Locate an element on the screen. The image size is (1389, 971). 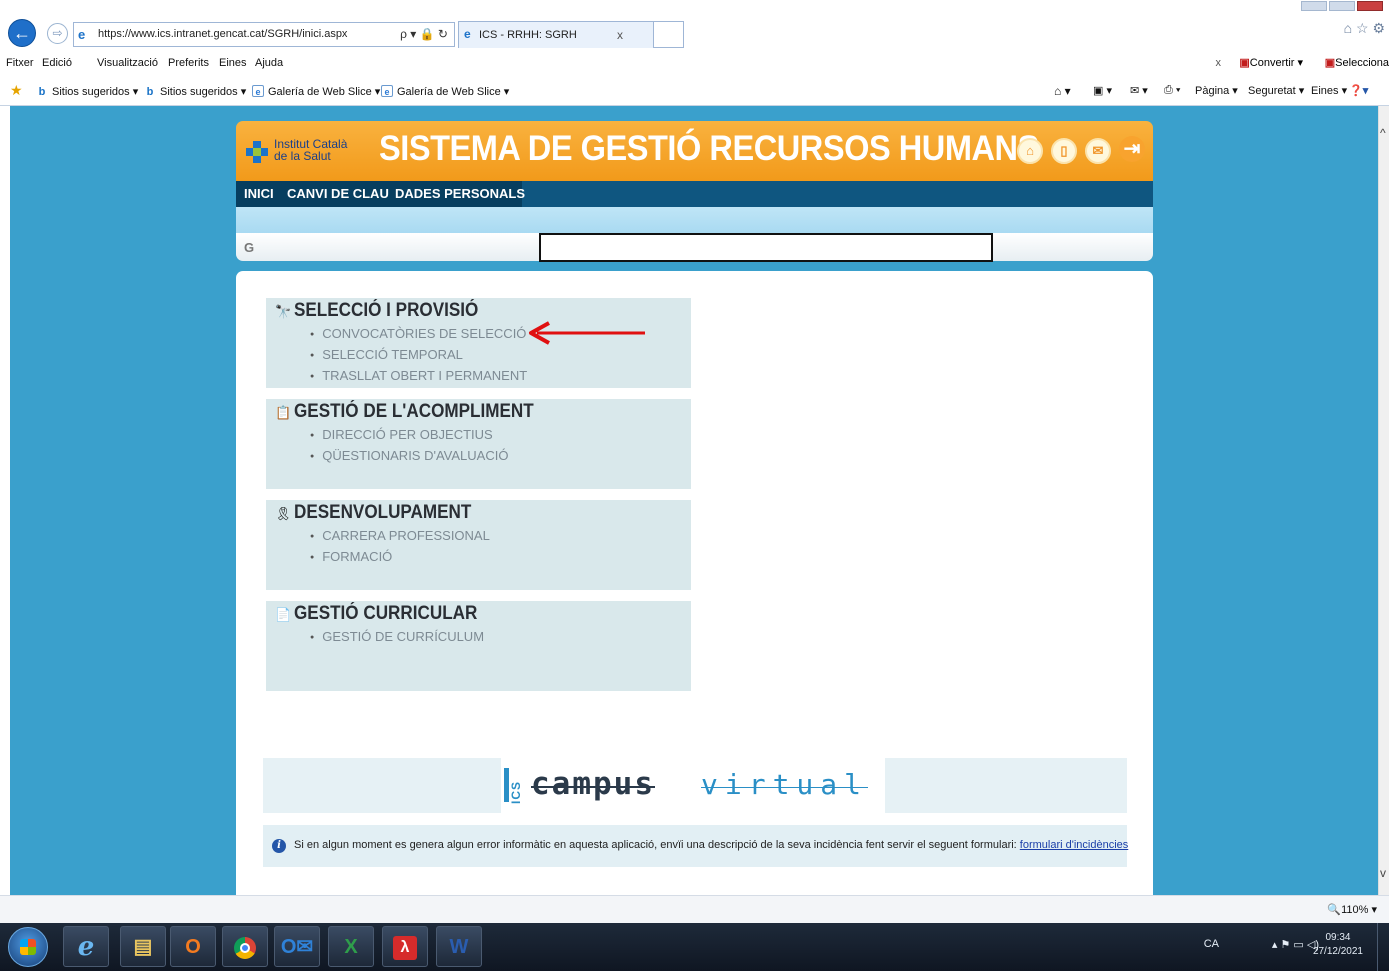
campus-virtual-banner: ICS campus virtual is located at coordinates (695, 785).